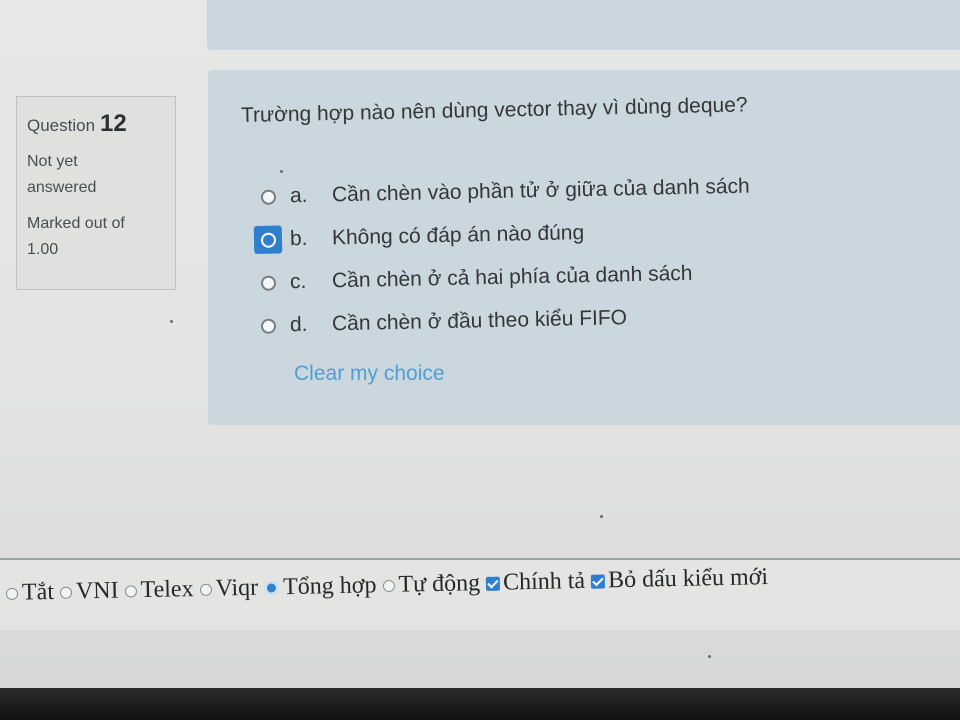 The width and height of the screenshot is (960, 720). I want to click on question-label: Question, so click(61, 125).